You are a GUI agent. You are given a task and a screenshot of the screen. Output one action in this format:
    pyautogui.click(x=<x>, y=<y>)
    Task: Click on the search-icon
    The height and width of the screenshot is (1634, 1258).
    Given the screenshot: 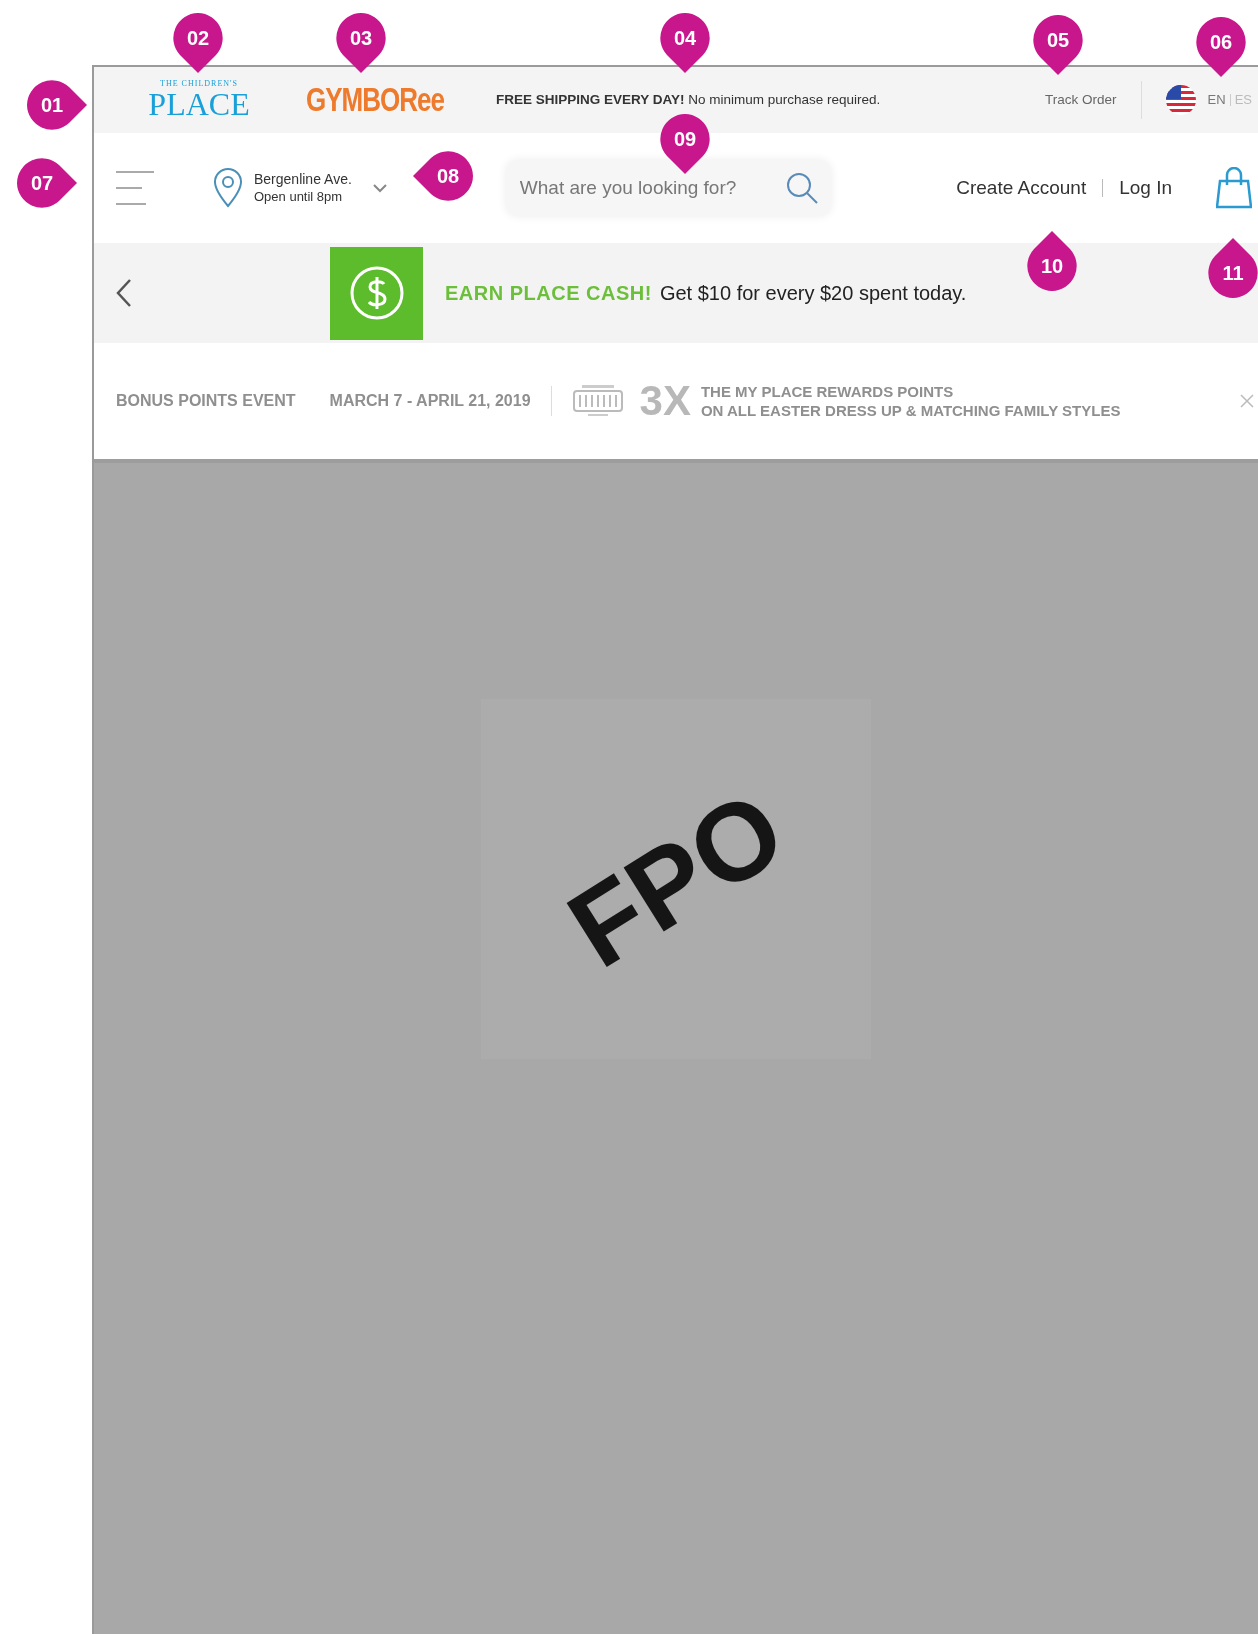 What is the action you would take?
    pyautogui.click(x=801, y=188)
    